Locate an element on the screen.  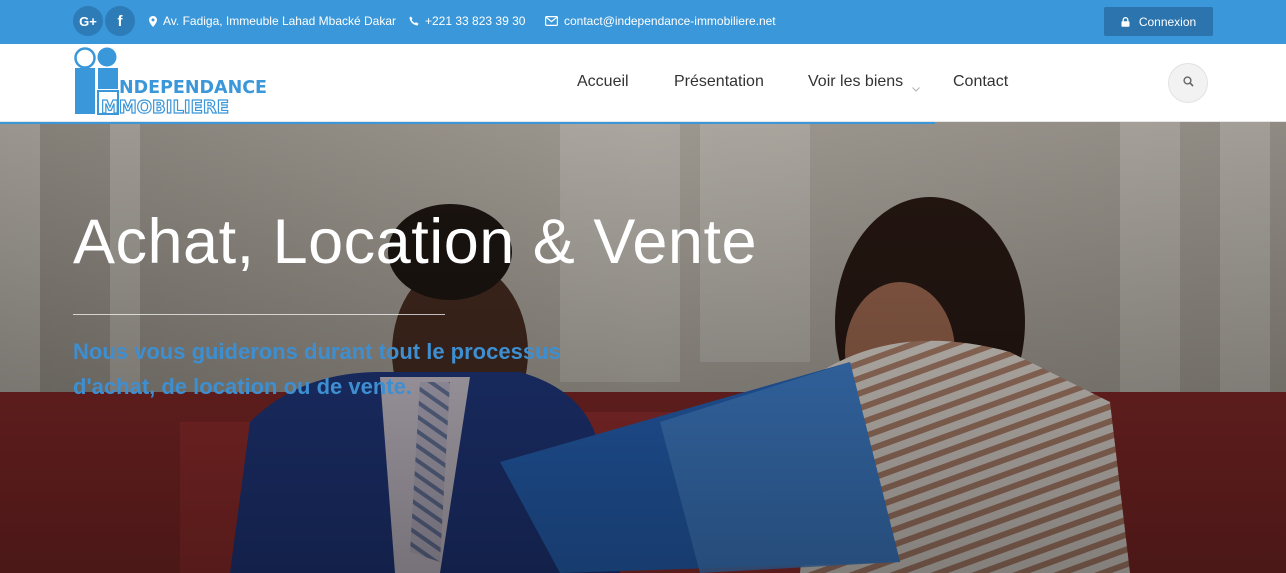
nav-presentation: Présentation is located at coordinates (719, 82).